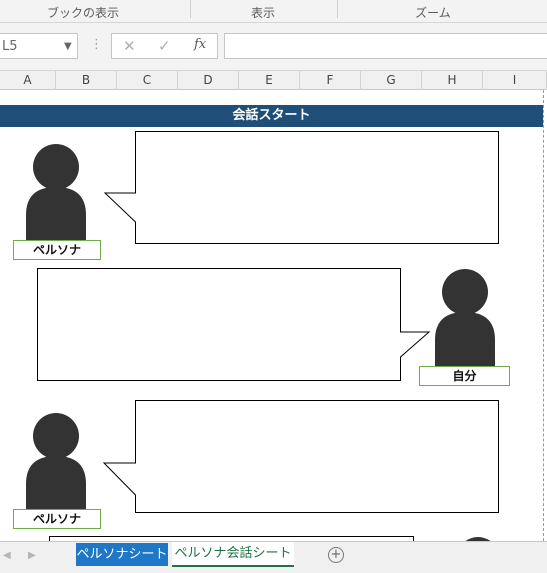 The width and height of the screenshot is (547, 573). What do you see at coordinates (82, 13) in the screenshot?
I see `ribbon-group-book-view: ブックの表示` at bounding box center [82, 13].